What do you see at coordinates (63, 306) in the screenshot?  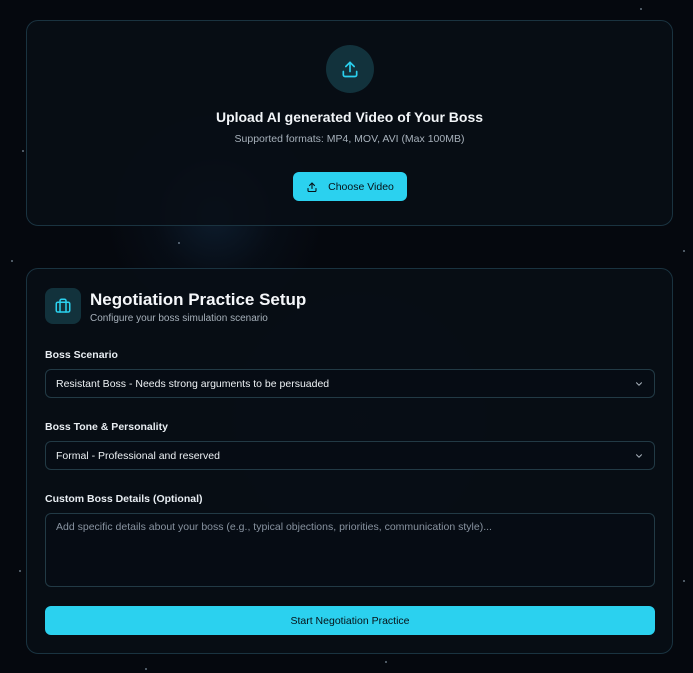 I see `briefcase-icon` at bounding box center [63, 306].